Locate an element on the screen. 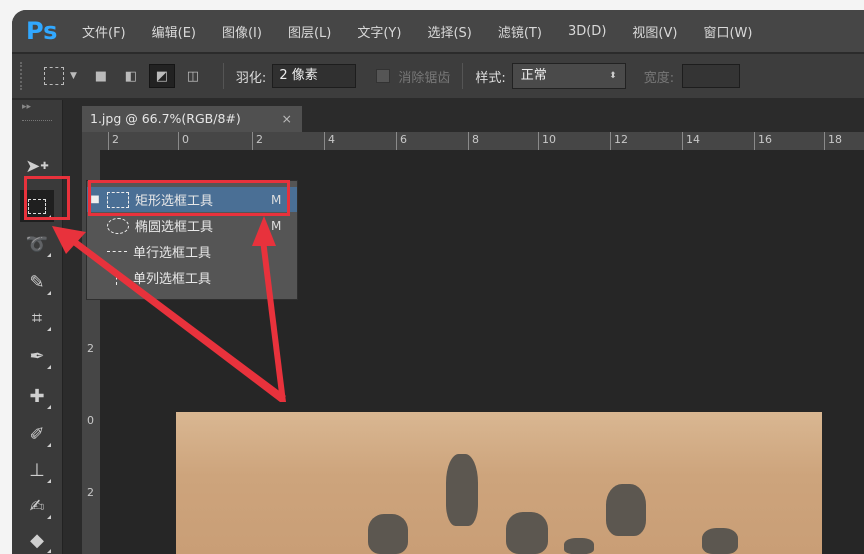 Image resolution: width=864 pixels, height=554 pixels. panel-collapse-icon: ▸▸ is located at coordinates (26, 107).